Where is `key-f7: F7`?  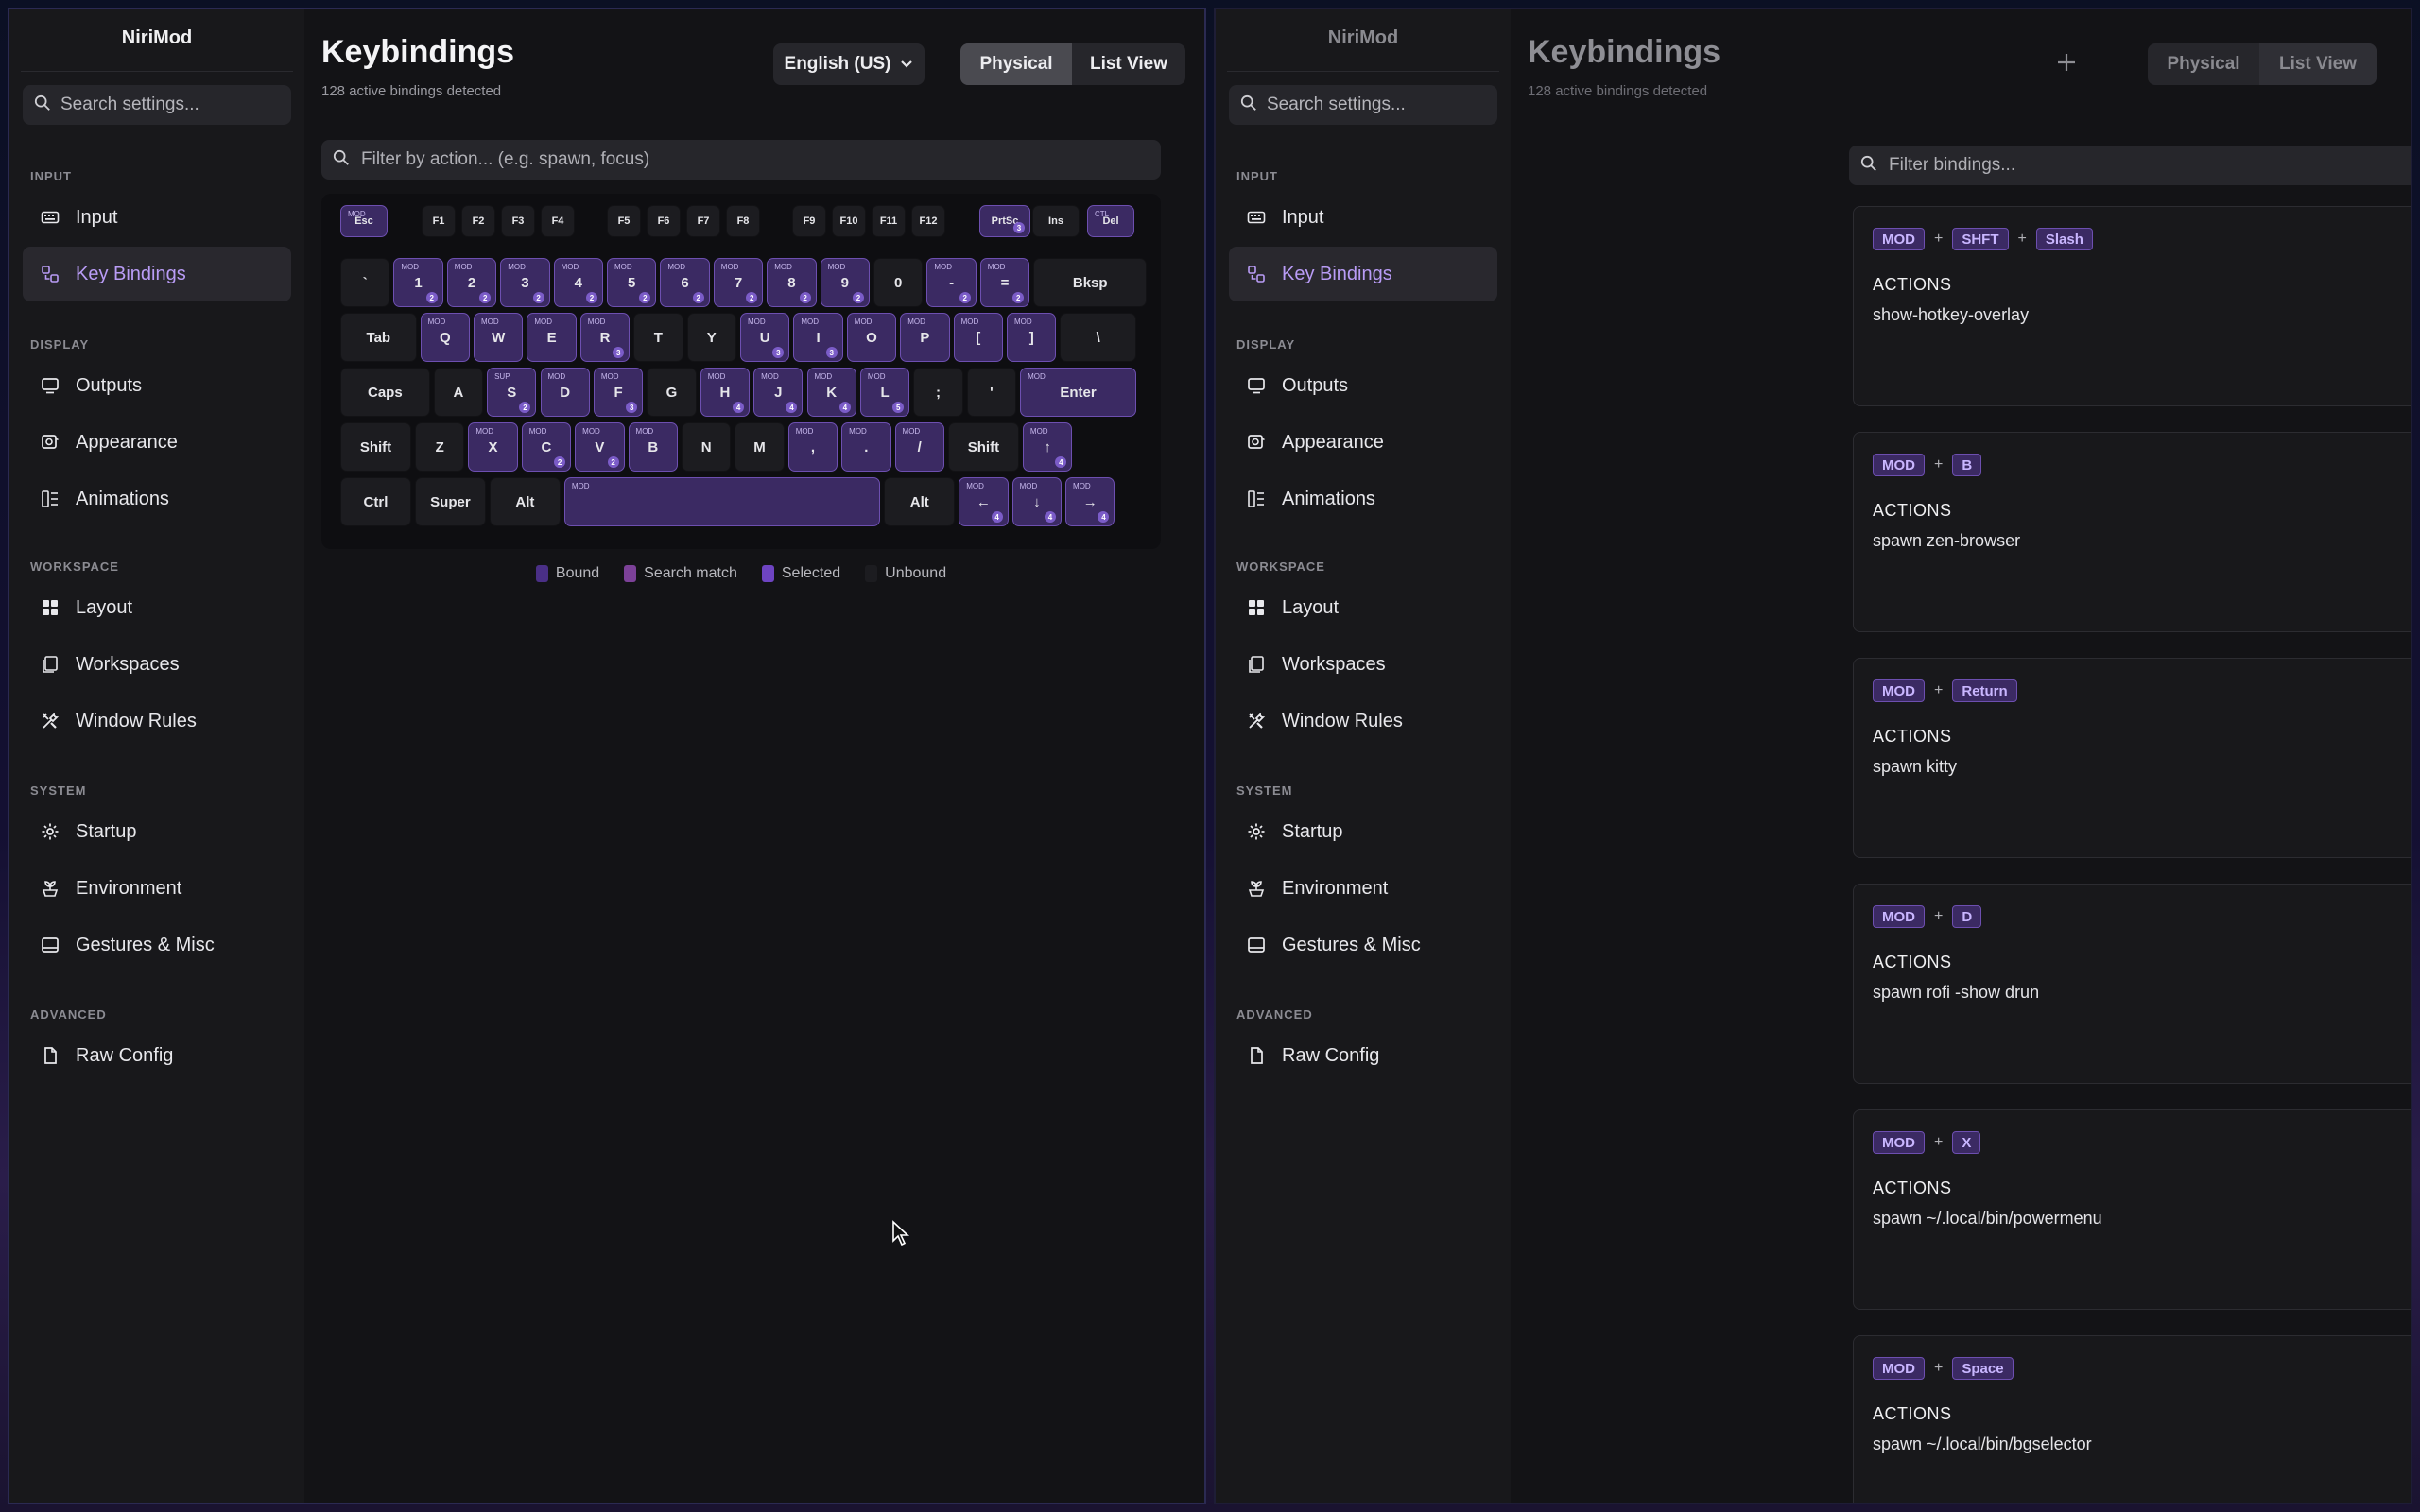
key-f7: F7 is located at coordinates (703, 221).